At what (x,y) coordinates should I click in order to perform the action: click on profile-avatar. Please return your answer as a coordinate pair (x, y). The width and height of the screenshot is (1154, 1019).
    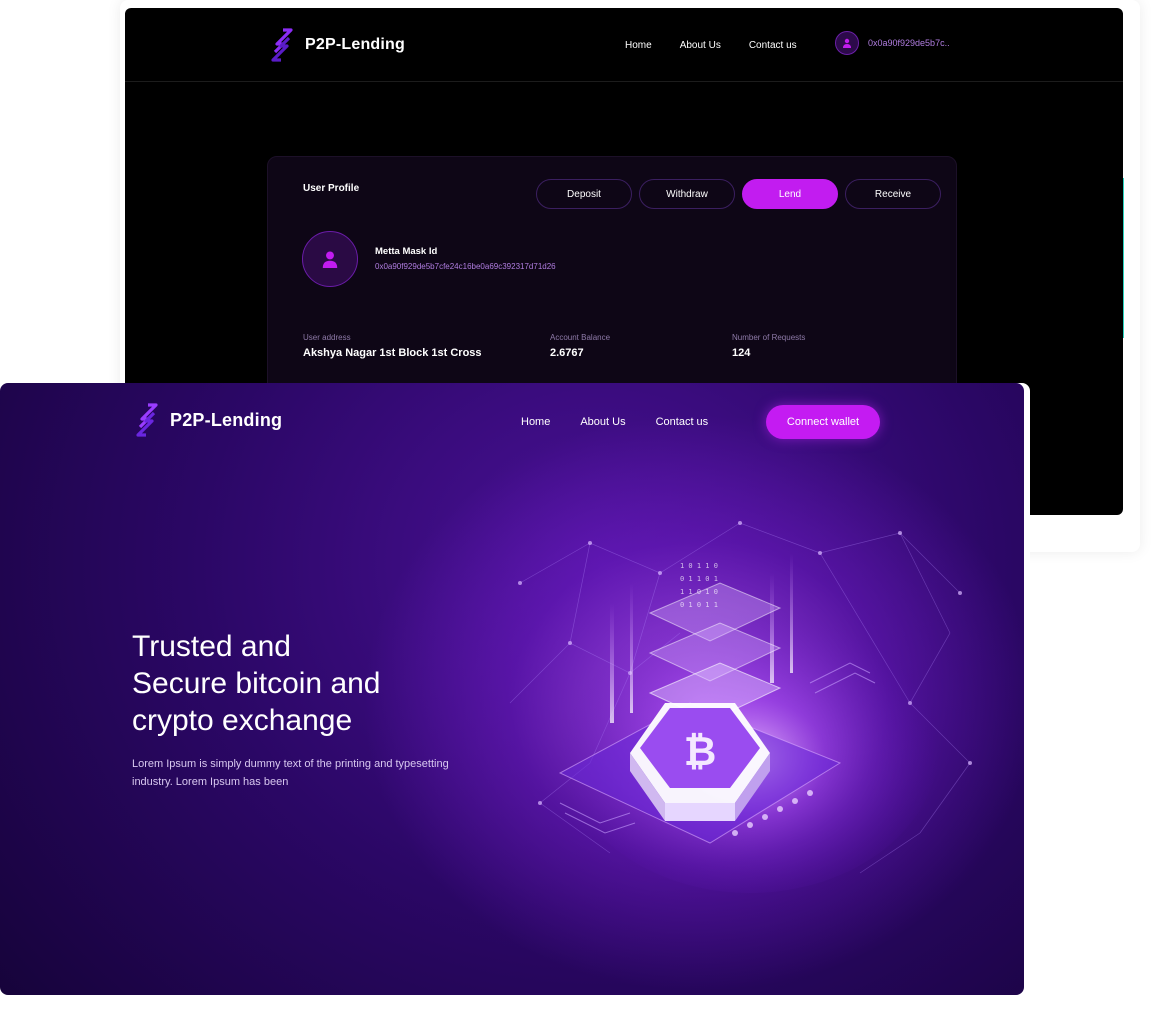
    Looking at the image, I should click on (330, 259).